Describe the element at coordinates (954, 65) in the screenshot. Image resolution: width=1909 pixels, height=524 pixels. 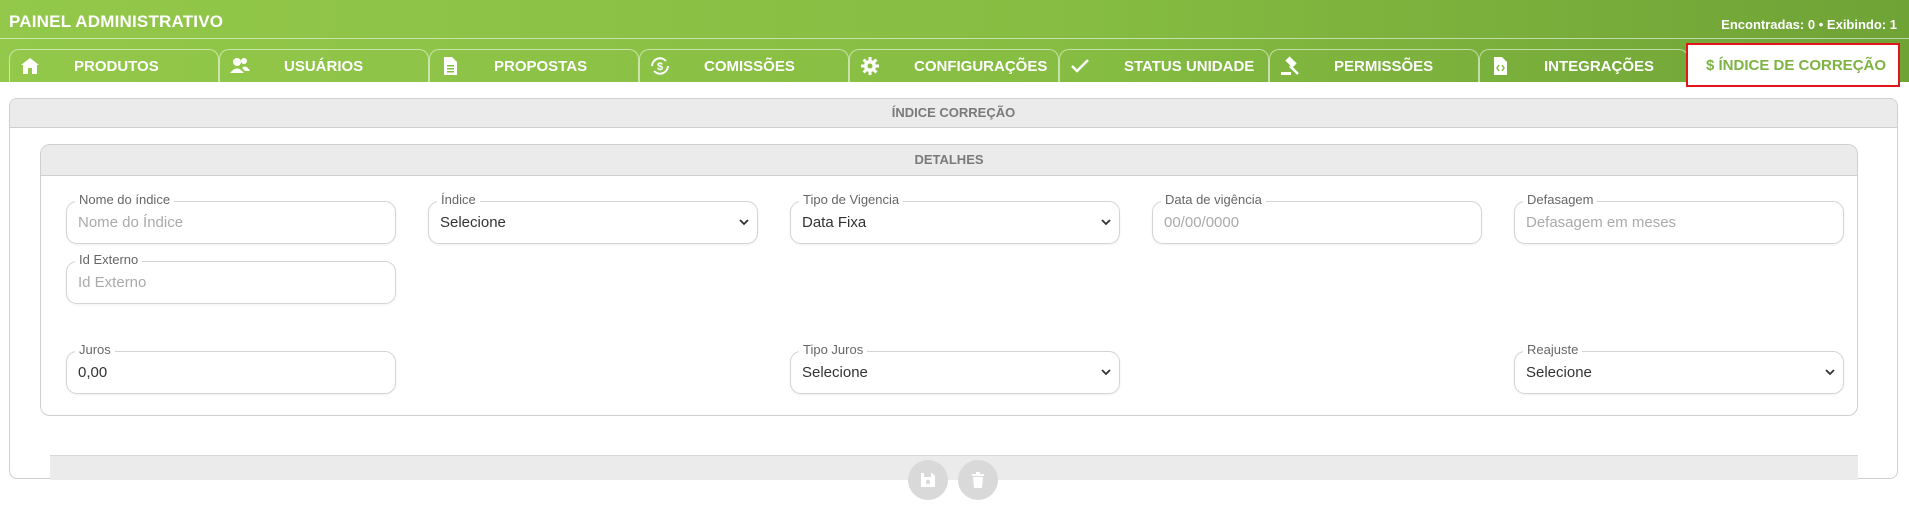
I see `tab-configuracoes: CONFIGURAÇÕES` at that location.